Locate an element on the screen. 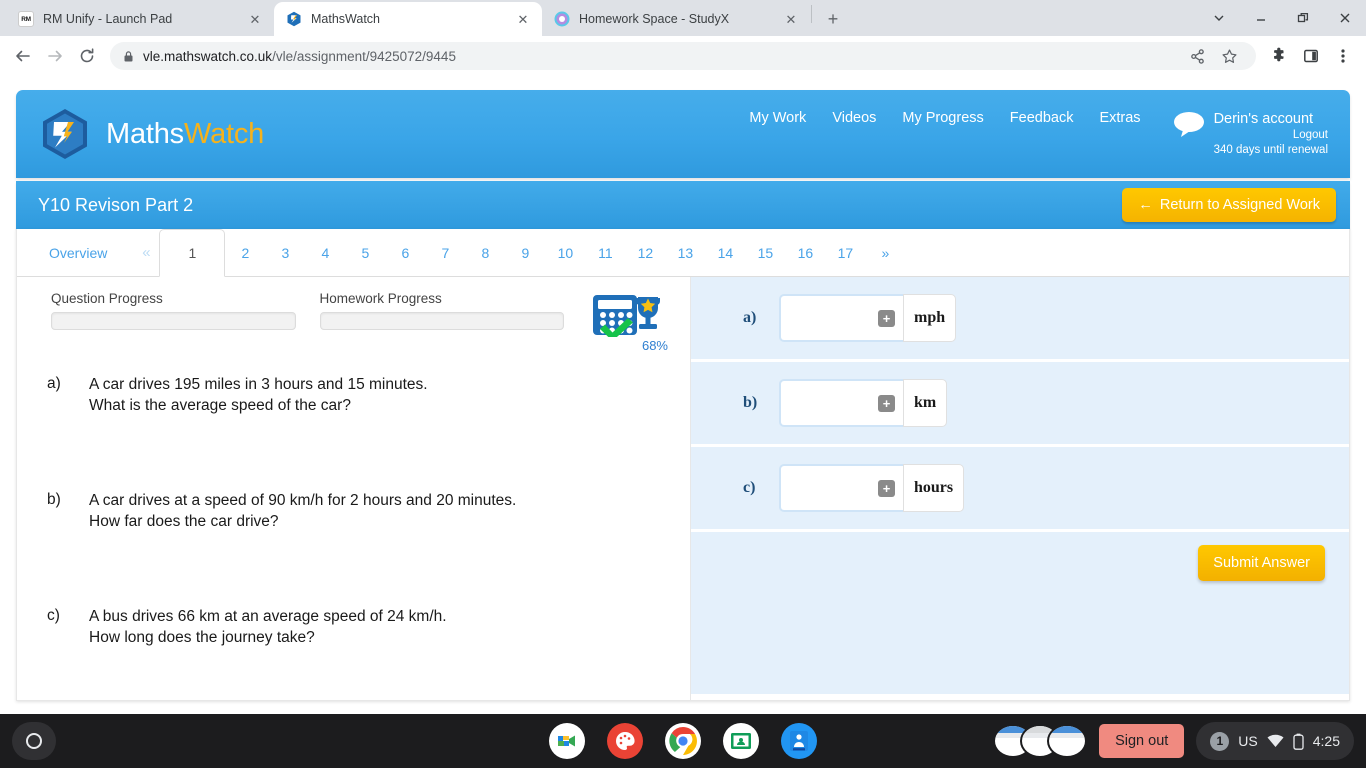 This screenshot has width=1366, height=768. tab-question-8: 8 is located at coordinates (485, 252).